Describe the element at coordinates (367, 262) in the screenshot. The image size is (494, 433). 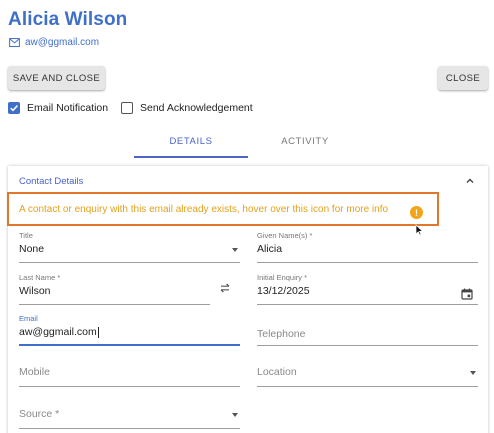
I see `given-names-underline` at that location.